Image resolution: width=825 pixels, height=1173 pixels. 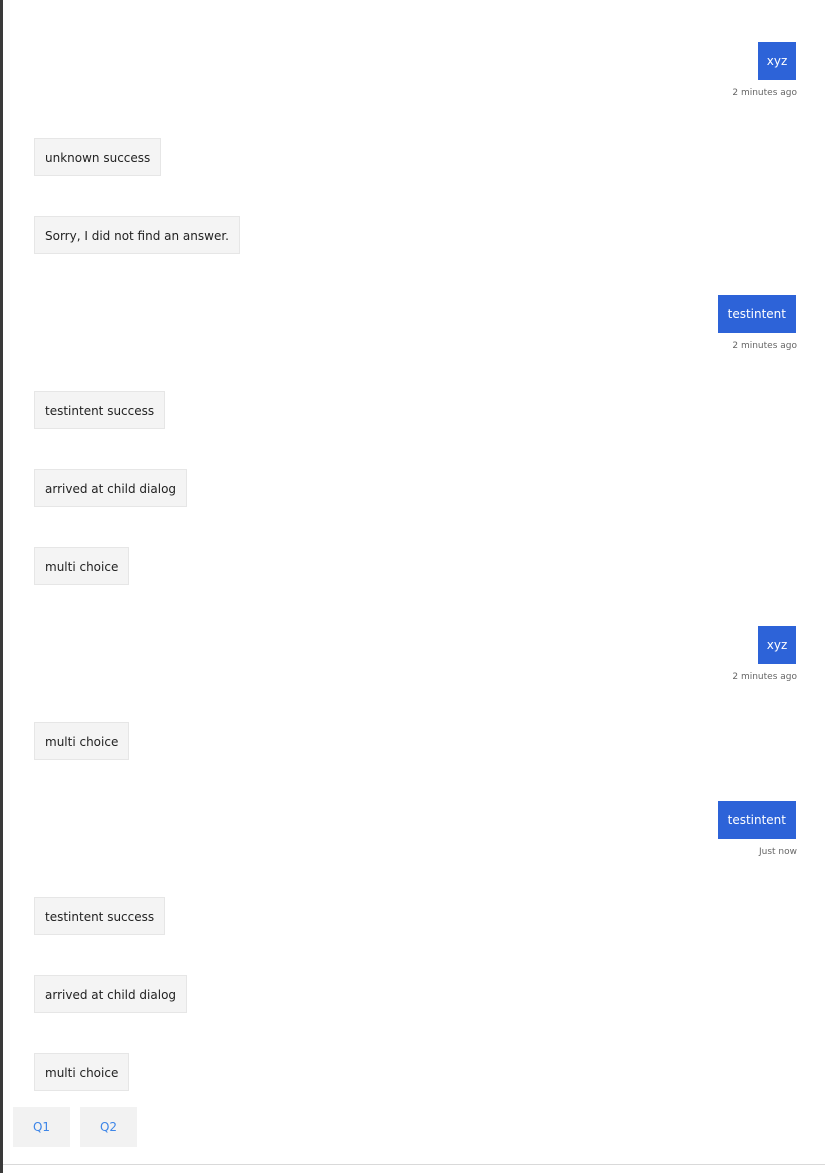 What do you see at coordinates (108, 1127) in the screenshot?
I see `suggested-action-q2: Q2` at bounding box center [108, 1127].